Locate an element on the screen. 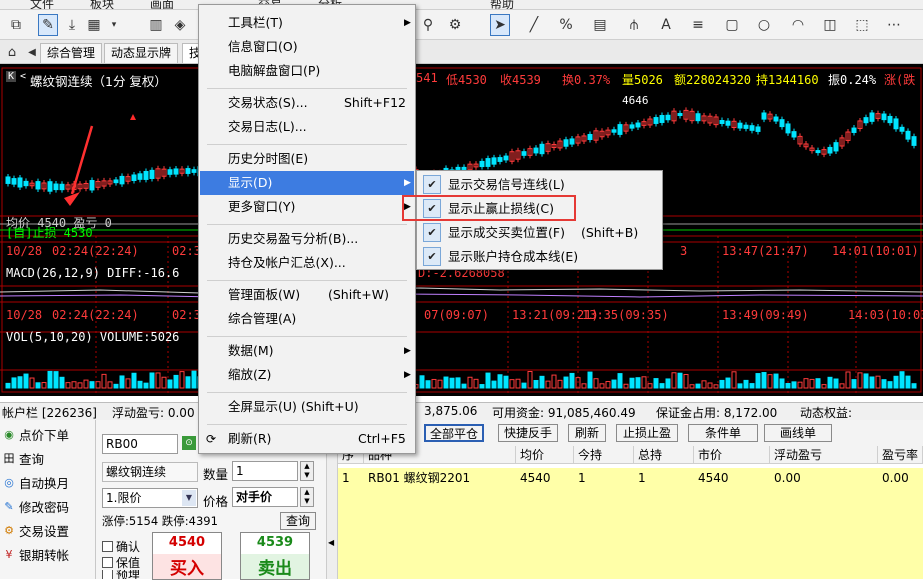 The width and height of the screenshot is (923, 580). col-header: 市价 is located at coordinates (732, 455).